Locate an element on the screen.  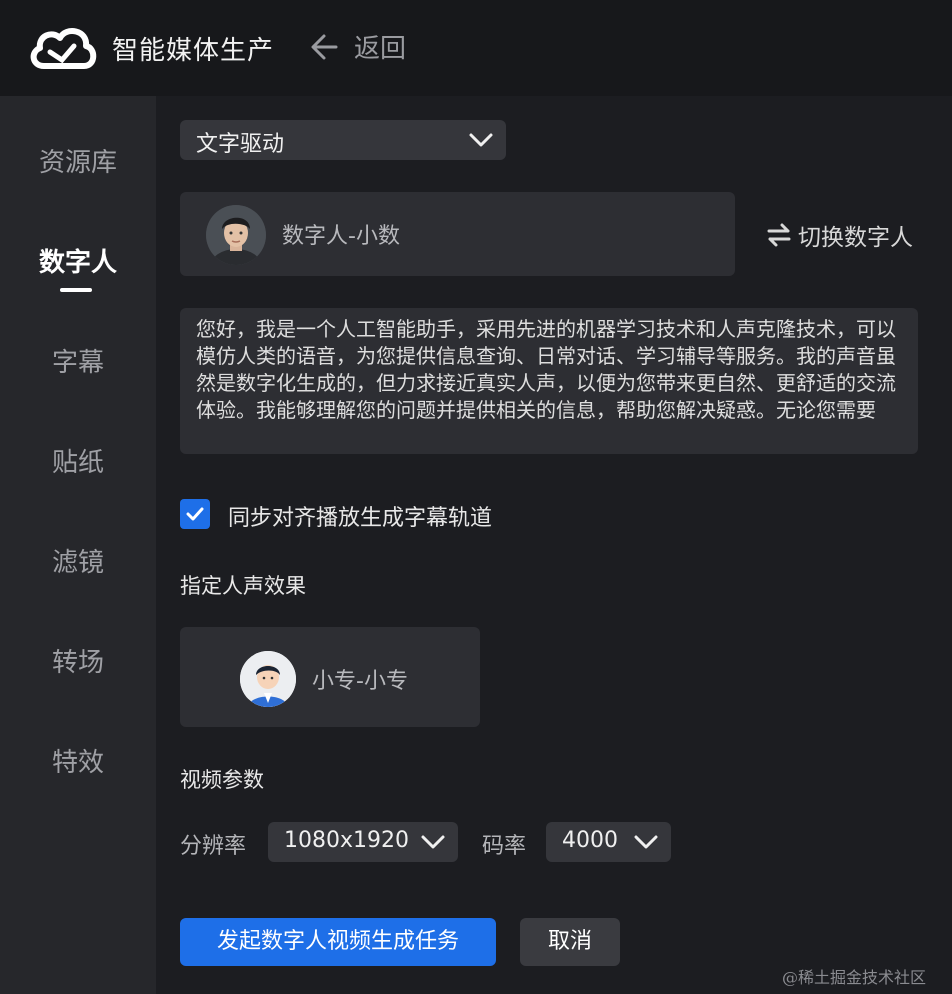
back-button: 返回 is located at coordinates (357, 46).